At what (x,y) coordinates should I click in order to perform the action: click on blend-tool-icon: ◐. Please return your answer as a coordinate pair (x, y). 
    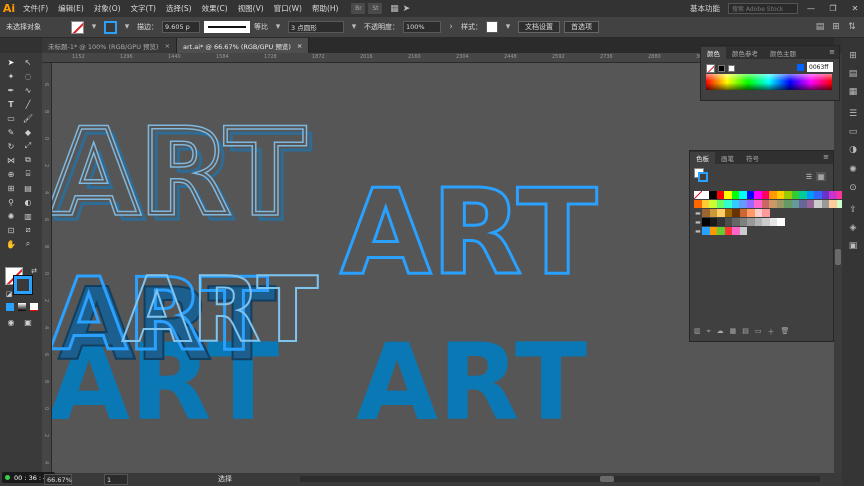
    Looking at the image, I should click on (28, 202).